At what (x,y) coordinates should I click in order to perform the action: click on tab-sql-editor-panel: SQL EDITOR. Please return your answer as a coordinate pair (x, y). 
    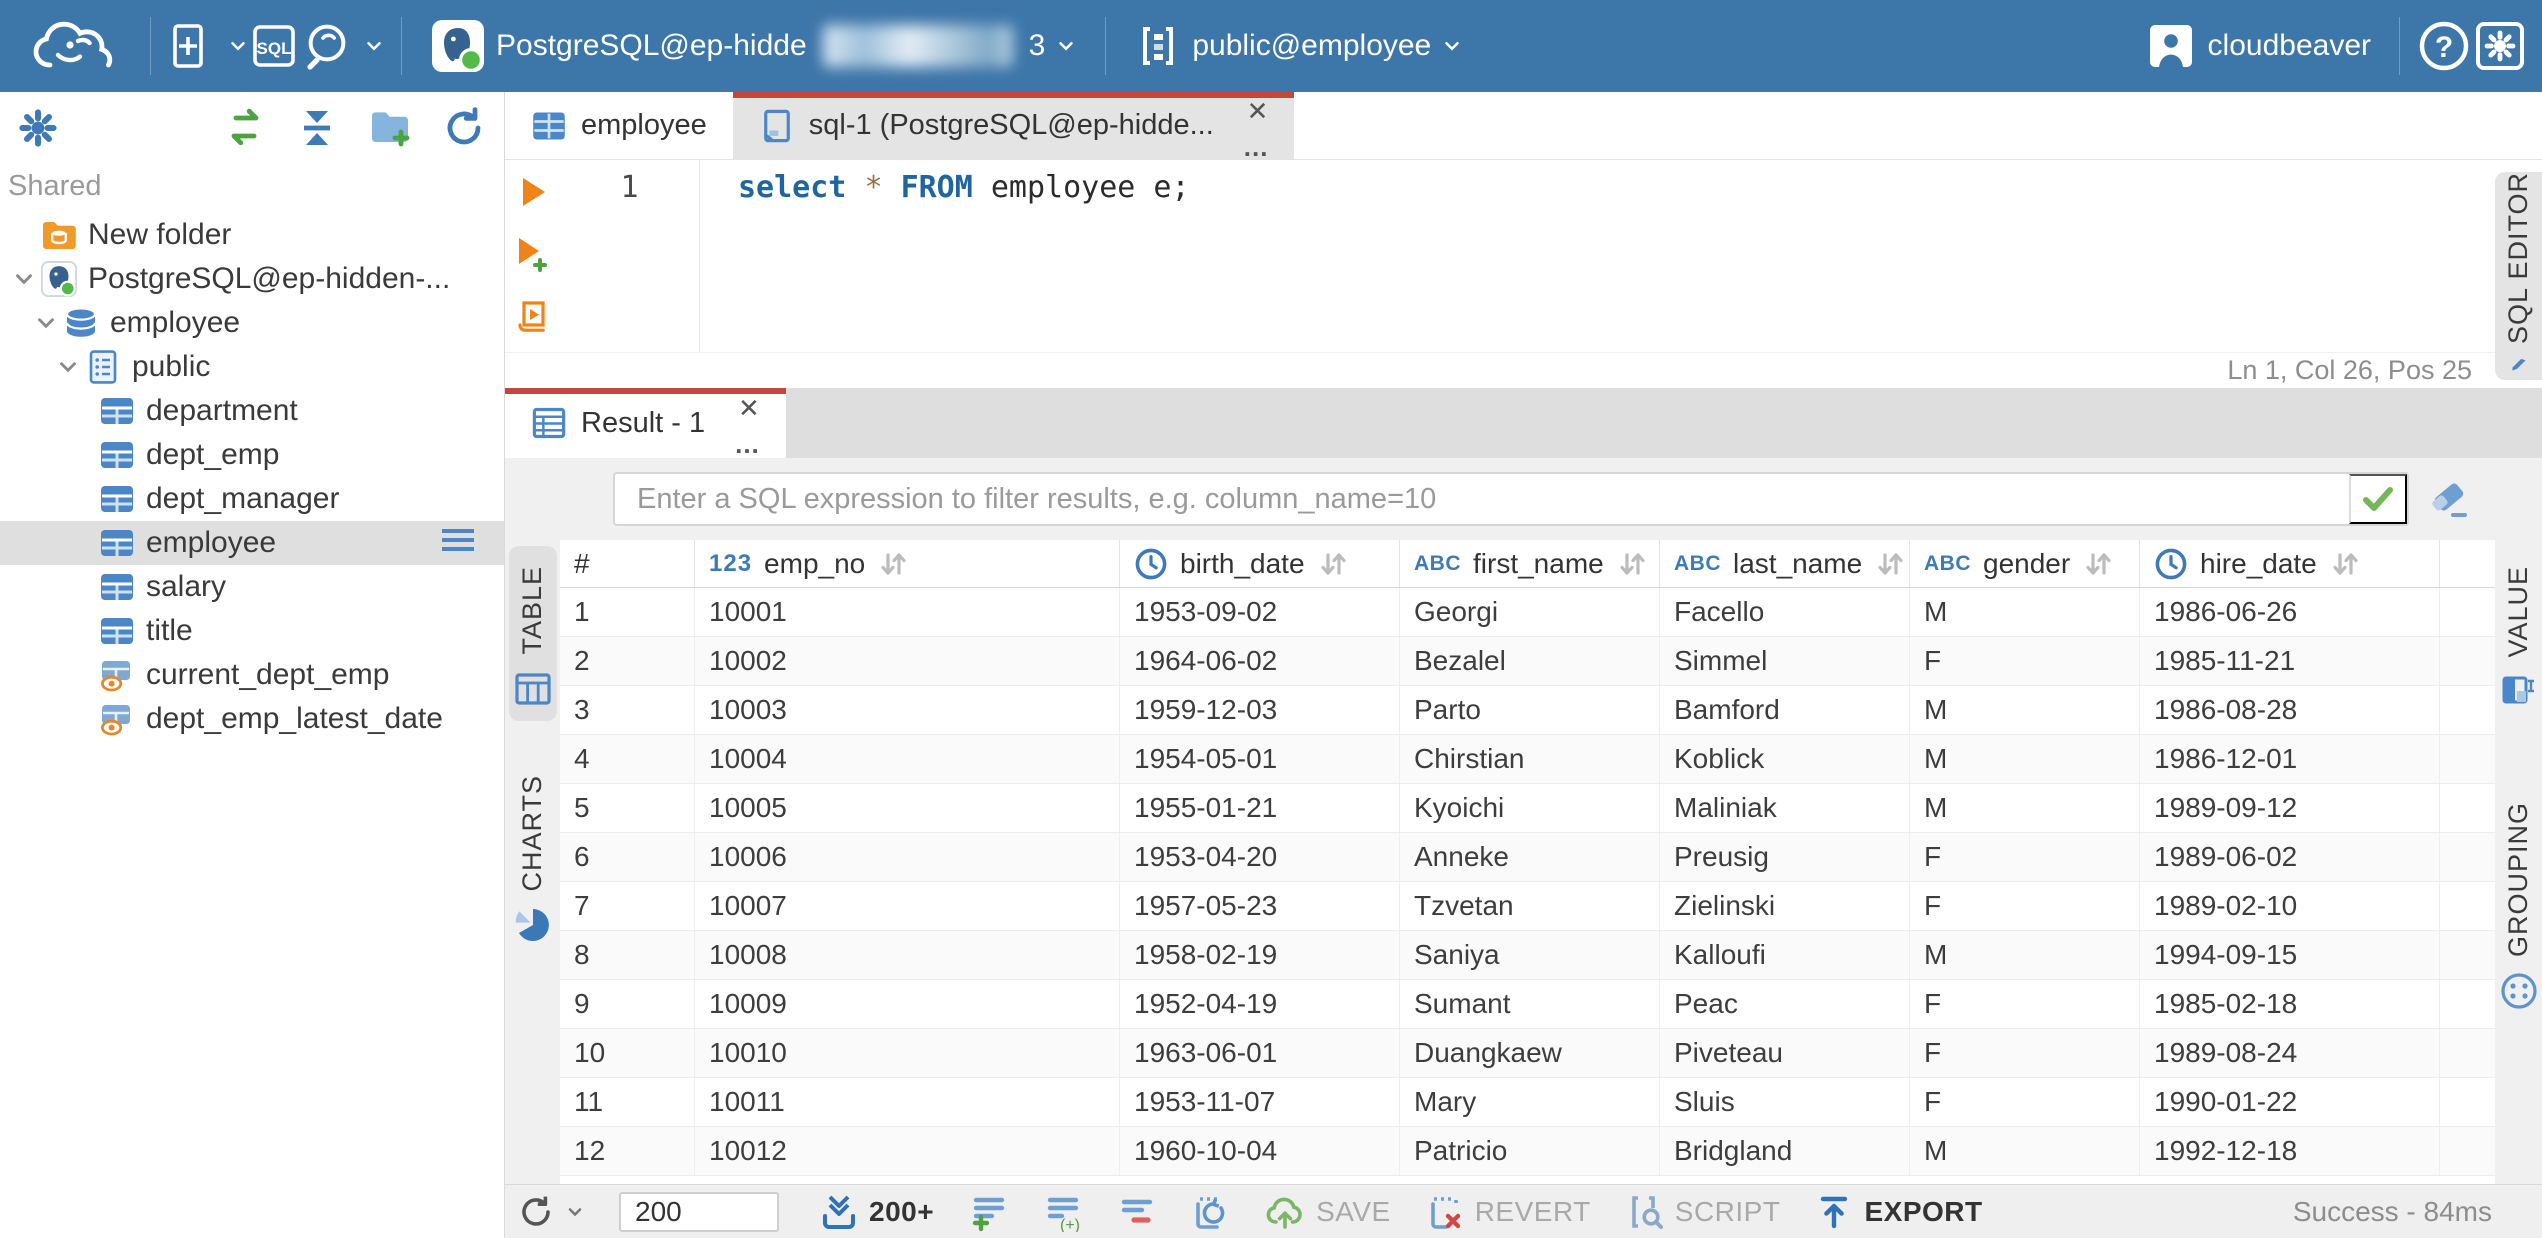
    Looking at the image, I should click on (2518, 276).